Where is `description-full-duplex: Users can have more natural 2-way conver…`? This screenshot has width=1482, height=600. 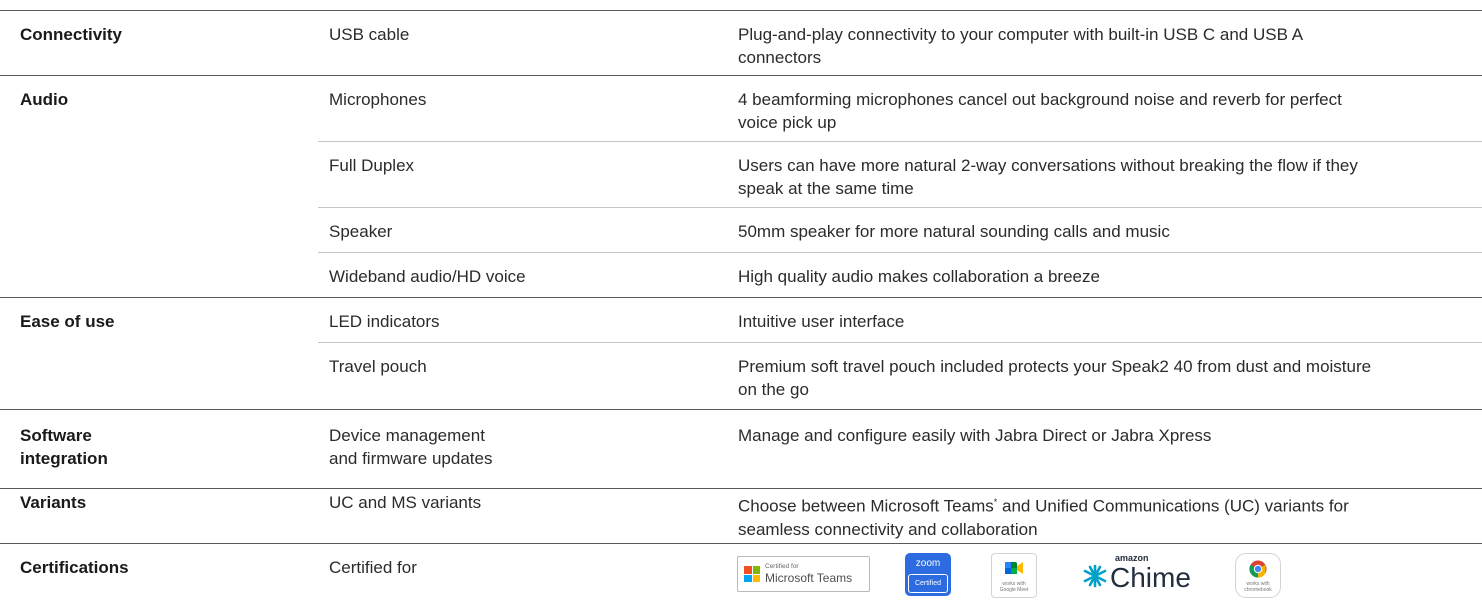 description-full-duplex: Users can have more natural 2-way conver… is located at coordinates (1048, 177).